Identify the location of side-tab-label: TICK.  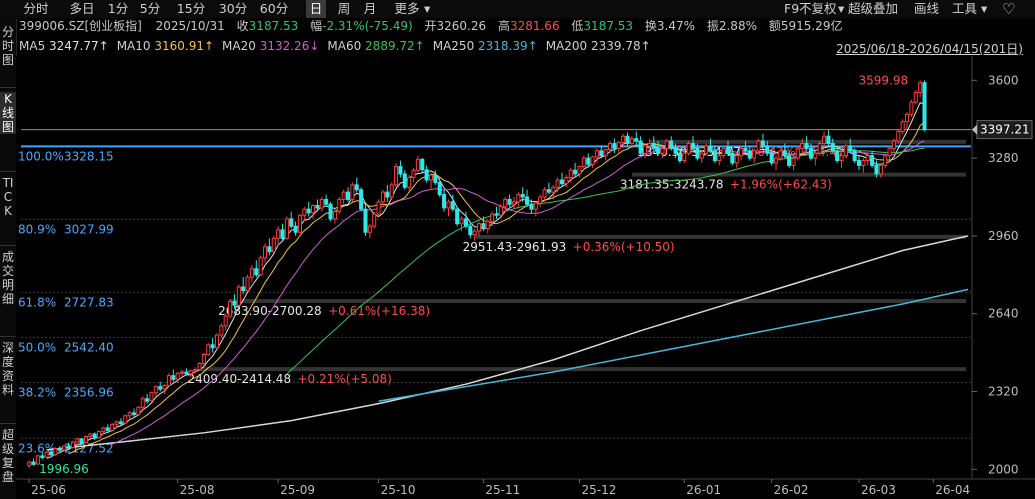
(8, 197).